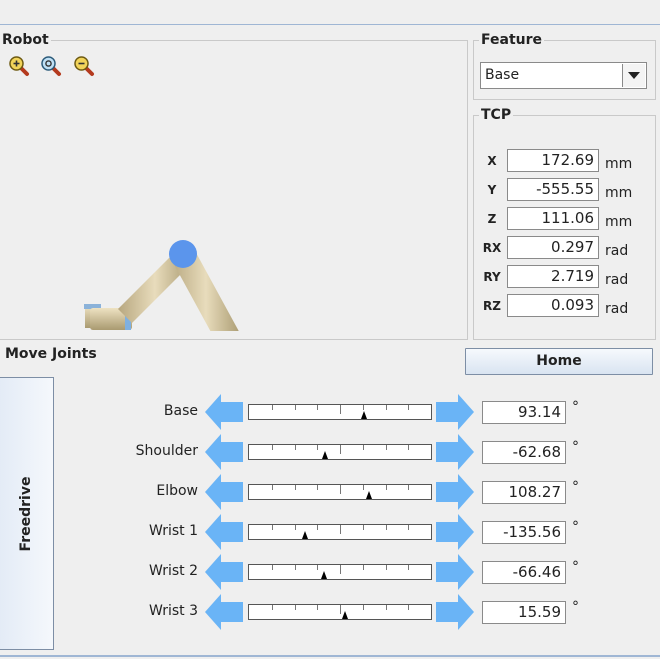 The height and width of the screenshot is (659, 660). What do you see at coordinates (559, 361) in the screenshot?
I see `home-button: Home` at bounding box center [559, 361].